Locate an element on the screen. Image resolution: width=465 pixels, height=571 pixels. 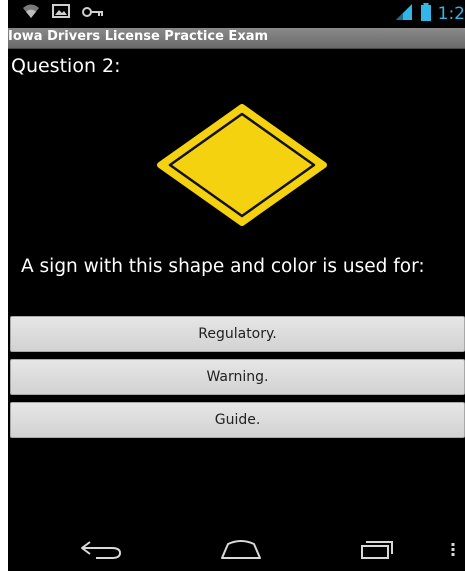
home-icon is located at coordinates (241, 551).